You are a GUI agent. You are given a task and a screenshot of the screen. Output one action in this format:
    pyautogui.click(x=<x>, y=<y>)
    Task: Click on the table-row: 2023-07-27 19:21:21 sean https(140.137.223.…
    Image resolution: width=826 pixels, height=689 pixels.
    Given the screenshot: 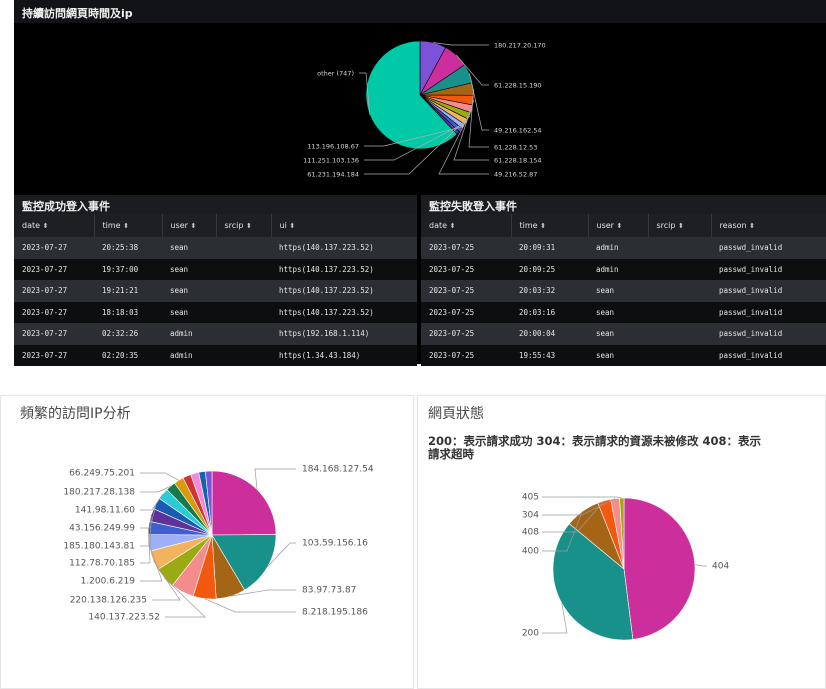 What is the action you would take?
    pyautogui.click(x=215, y=291)
    